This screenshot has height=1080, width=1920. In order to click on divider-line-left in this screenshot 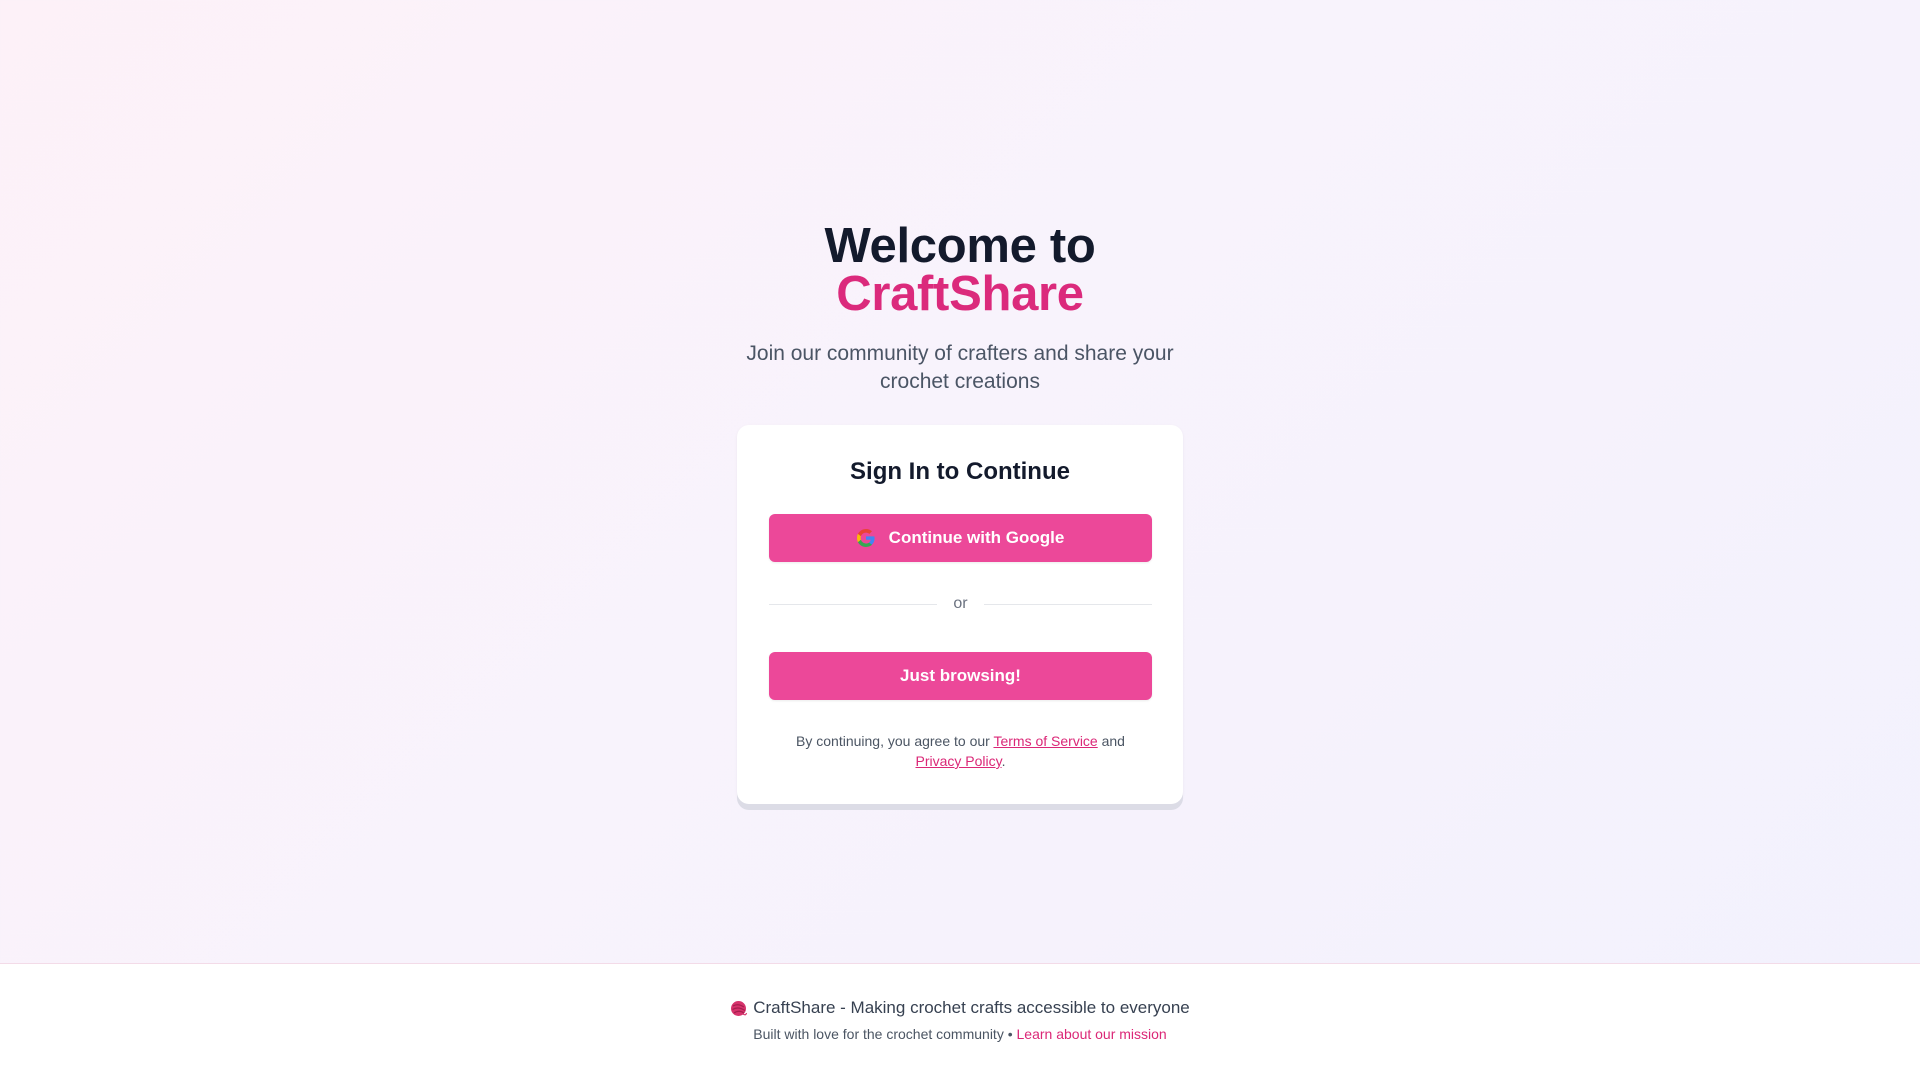, I will do `click(853, 604)`.